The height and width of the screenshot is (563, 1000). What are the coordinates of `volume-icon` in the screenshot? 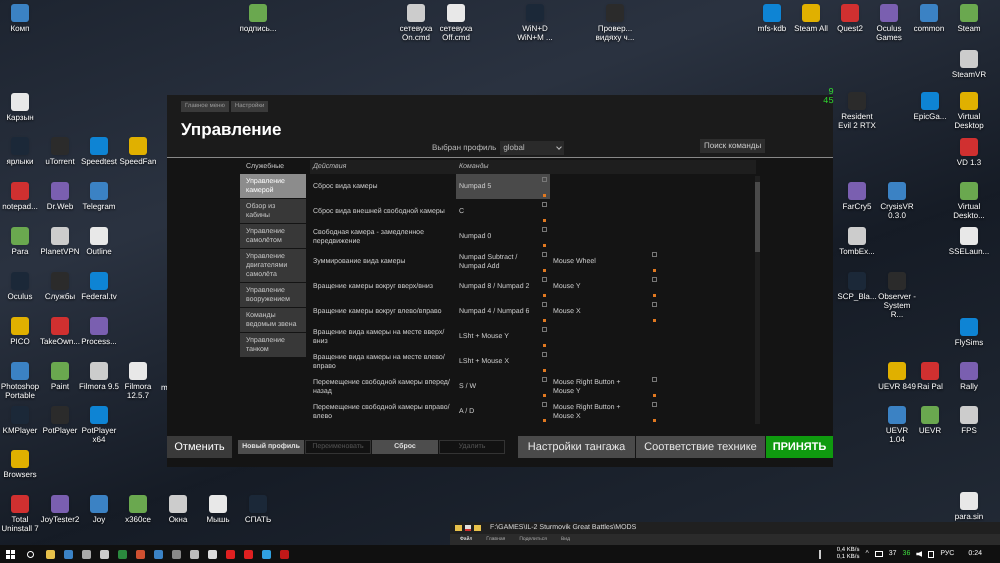 It's located at (919, 554).